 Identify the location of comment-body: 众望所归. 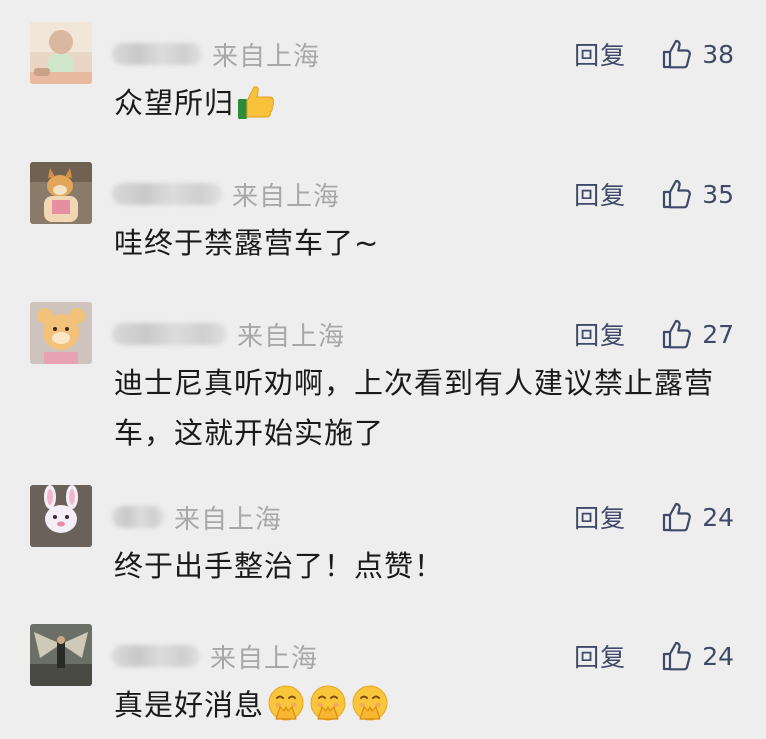
(174, 103).